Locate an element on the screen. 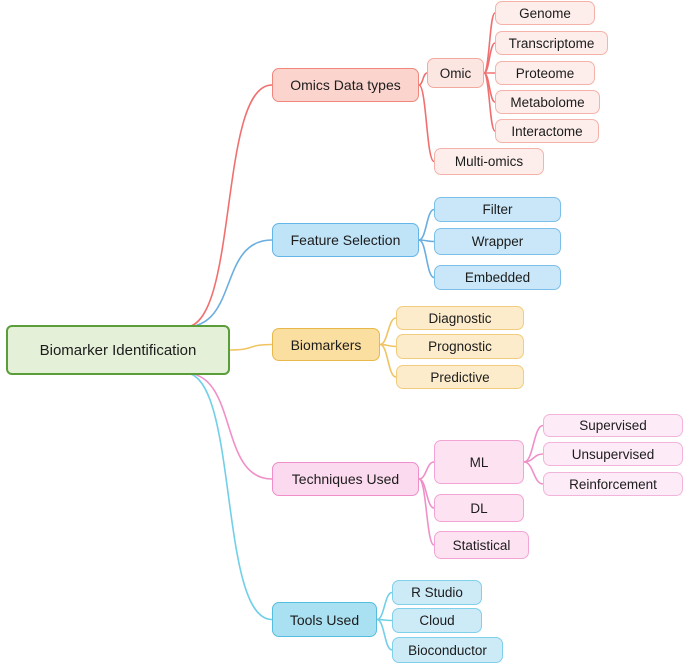  node-interactome-label: Interactome is located at coordinates (547, 131).